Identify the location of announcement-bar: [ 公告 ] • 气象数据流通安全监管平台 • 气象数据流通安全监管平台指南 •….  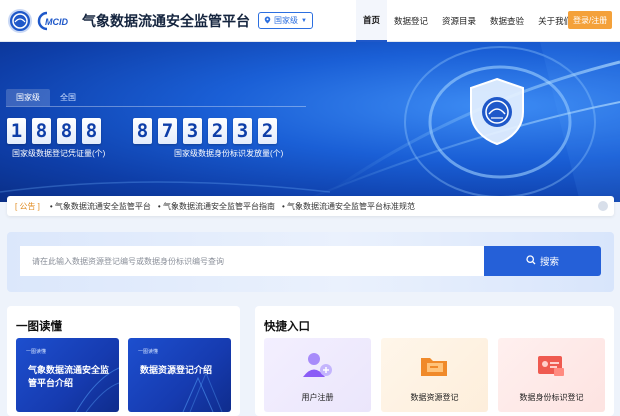
(310, 206).